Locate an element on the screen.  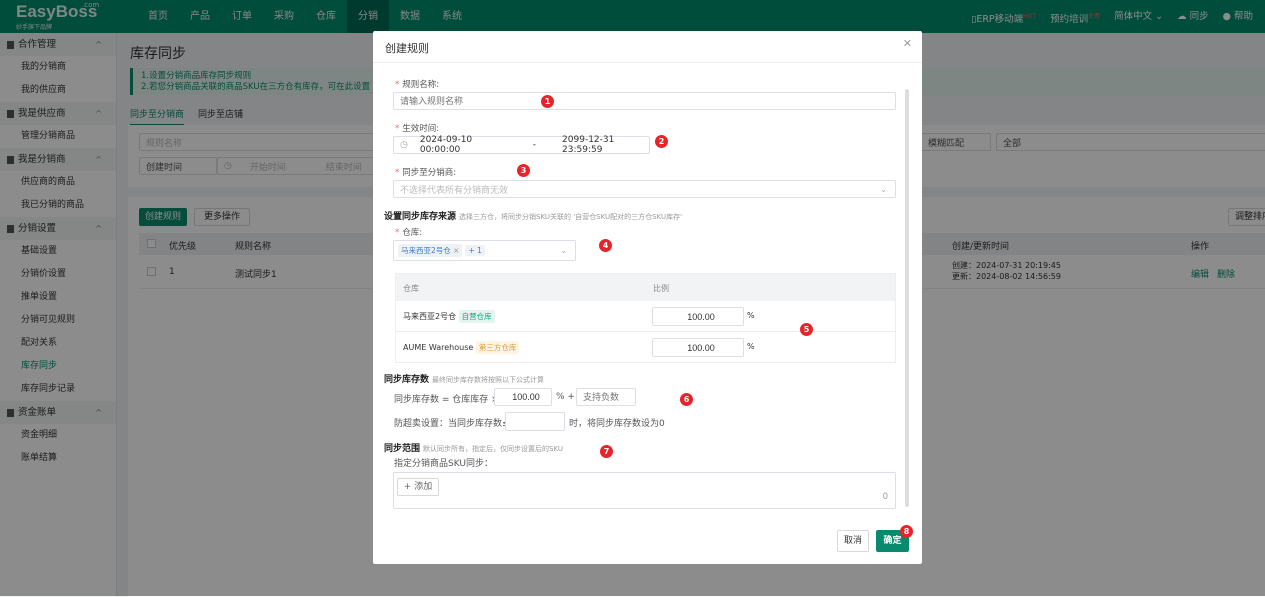
annotation-badge: 1 is located at coordinates (547, 101).